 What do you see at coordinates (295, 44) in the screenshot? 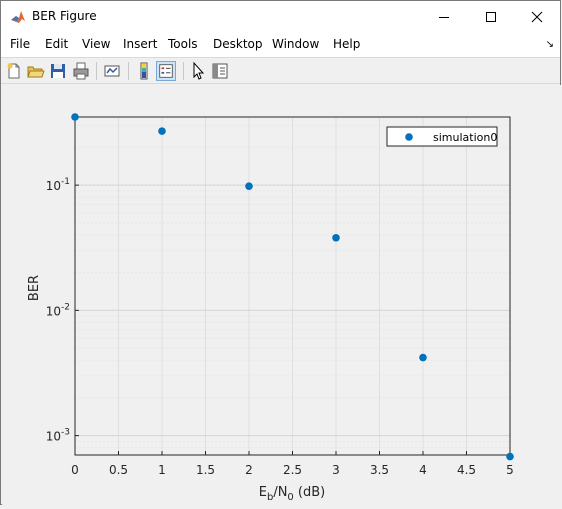
I see `menu-window: Window` at bounding box center [295, 44].